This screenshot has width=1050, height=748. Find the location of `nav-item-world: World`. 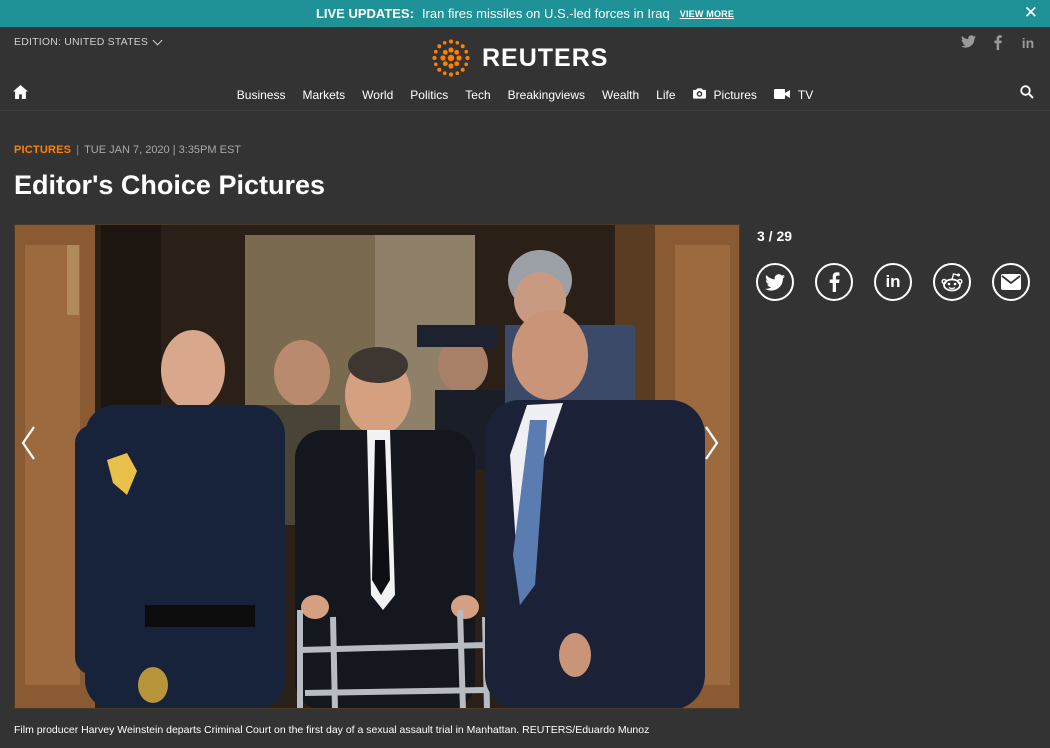

nav-item-world: World is located at coordinates (377, 95).